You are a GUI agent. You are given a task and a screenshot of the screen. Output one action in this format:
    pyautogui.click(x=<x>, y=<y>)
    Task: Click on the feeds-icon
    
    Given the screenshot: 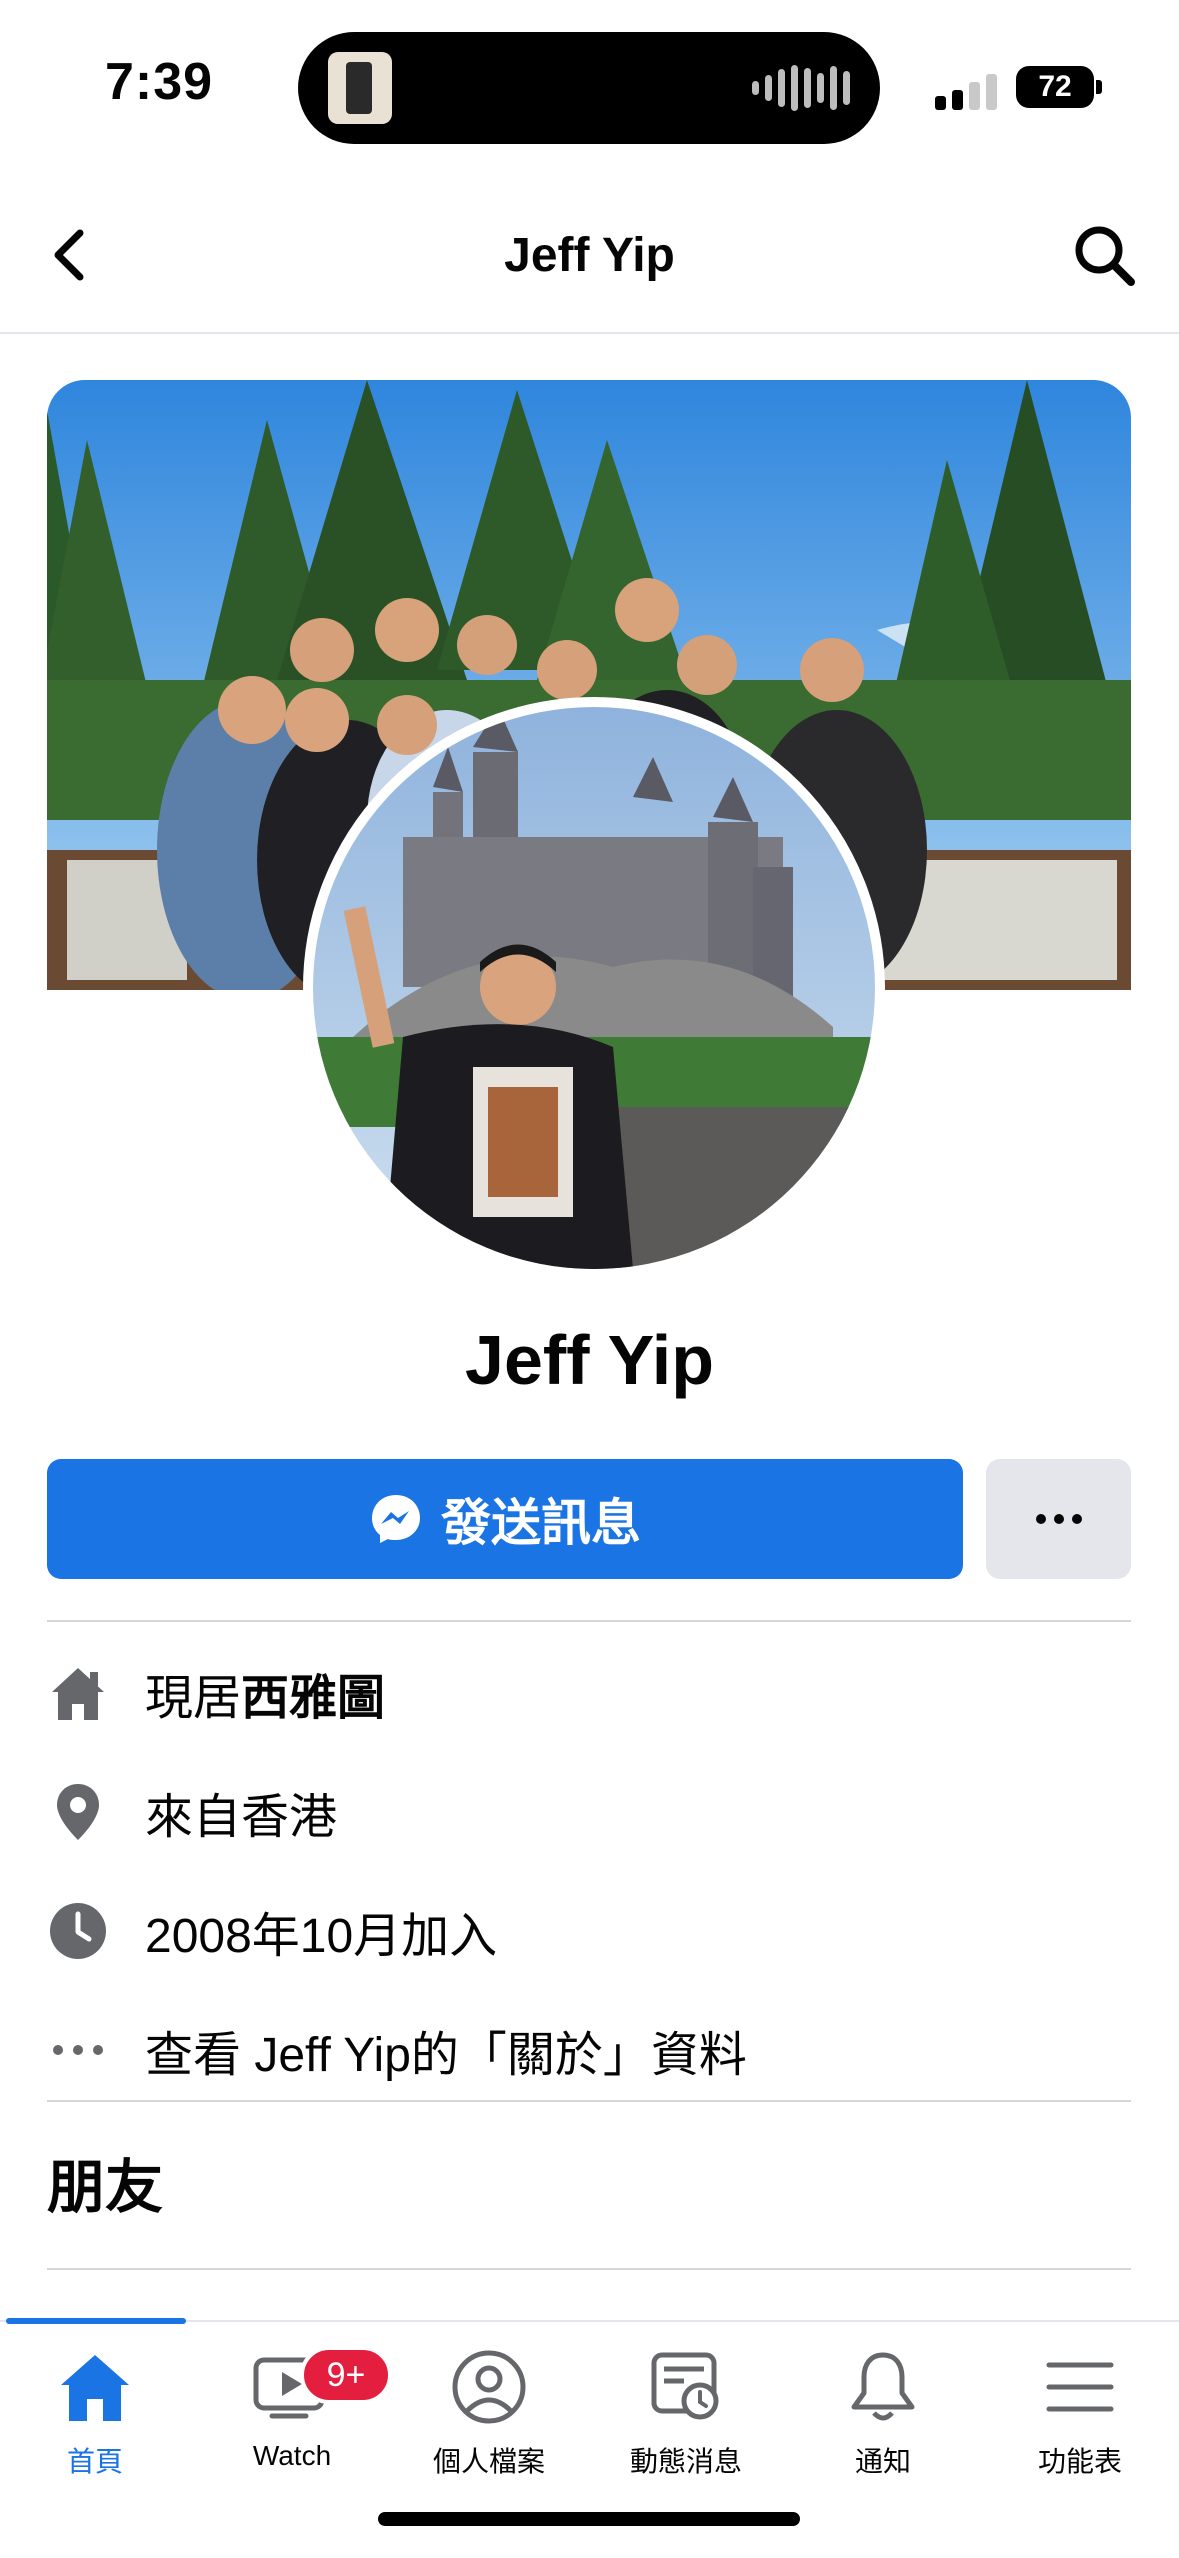 What is the action you would take?
    pyautogui.click(x=685, y=2386)
    